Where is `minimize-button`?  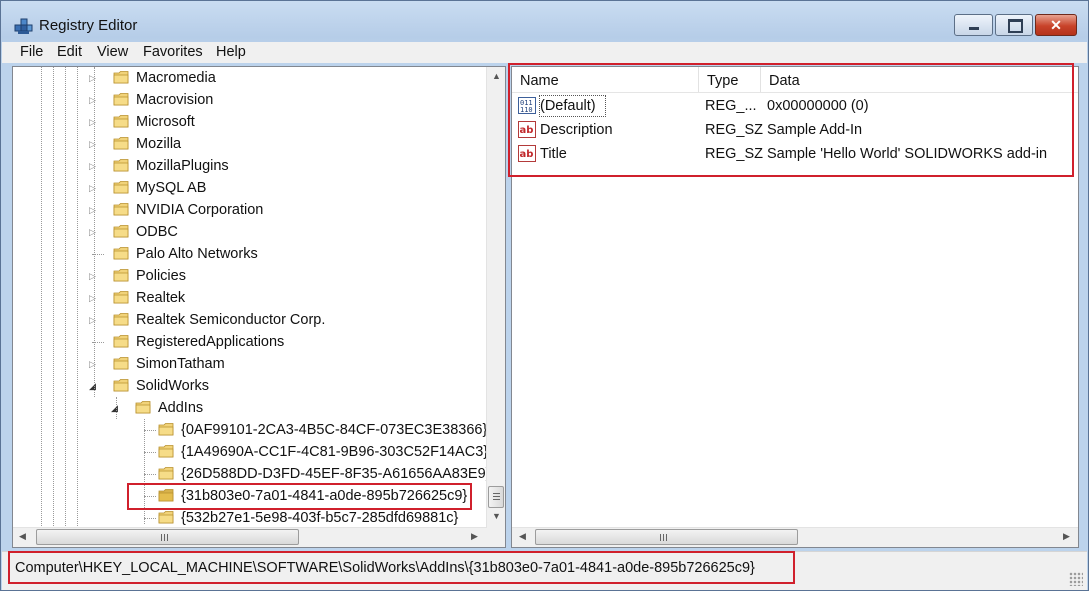
minimize-button is located at coordinates (973, 25).